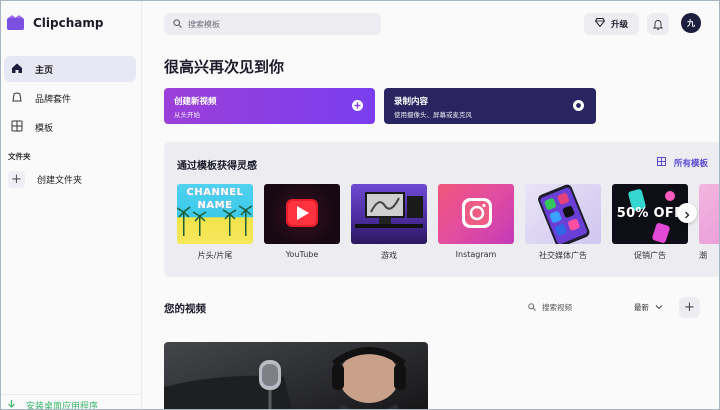  I want to click on record-content-card: 录制内容 使用摄像头、屏幕或麦克风, so click(490, 106).